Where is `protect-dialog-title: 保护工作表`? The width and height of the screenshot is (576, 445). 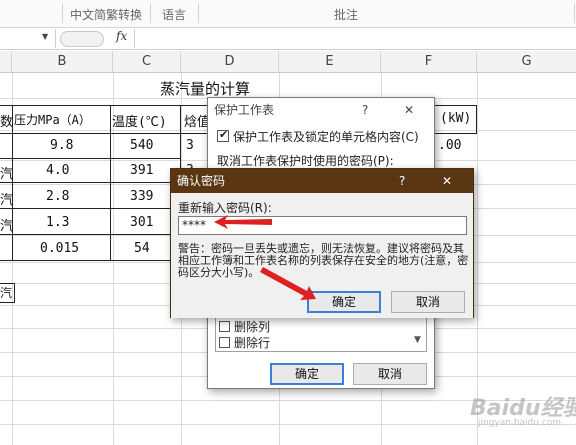 protect-dialog-title: 保护工作表 is located at coordinates (244, 110).